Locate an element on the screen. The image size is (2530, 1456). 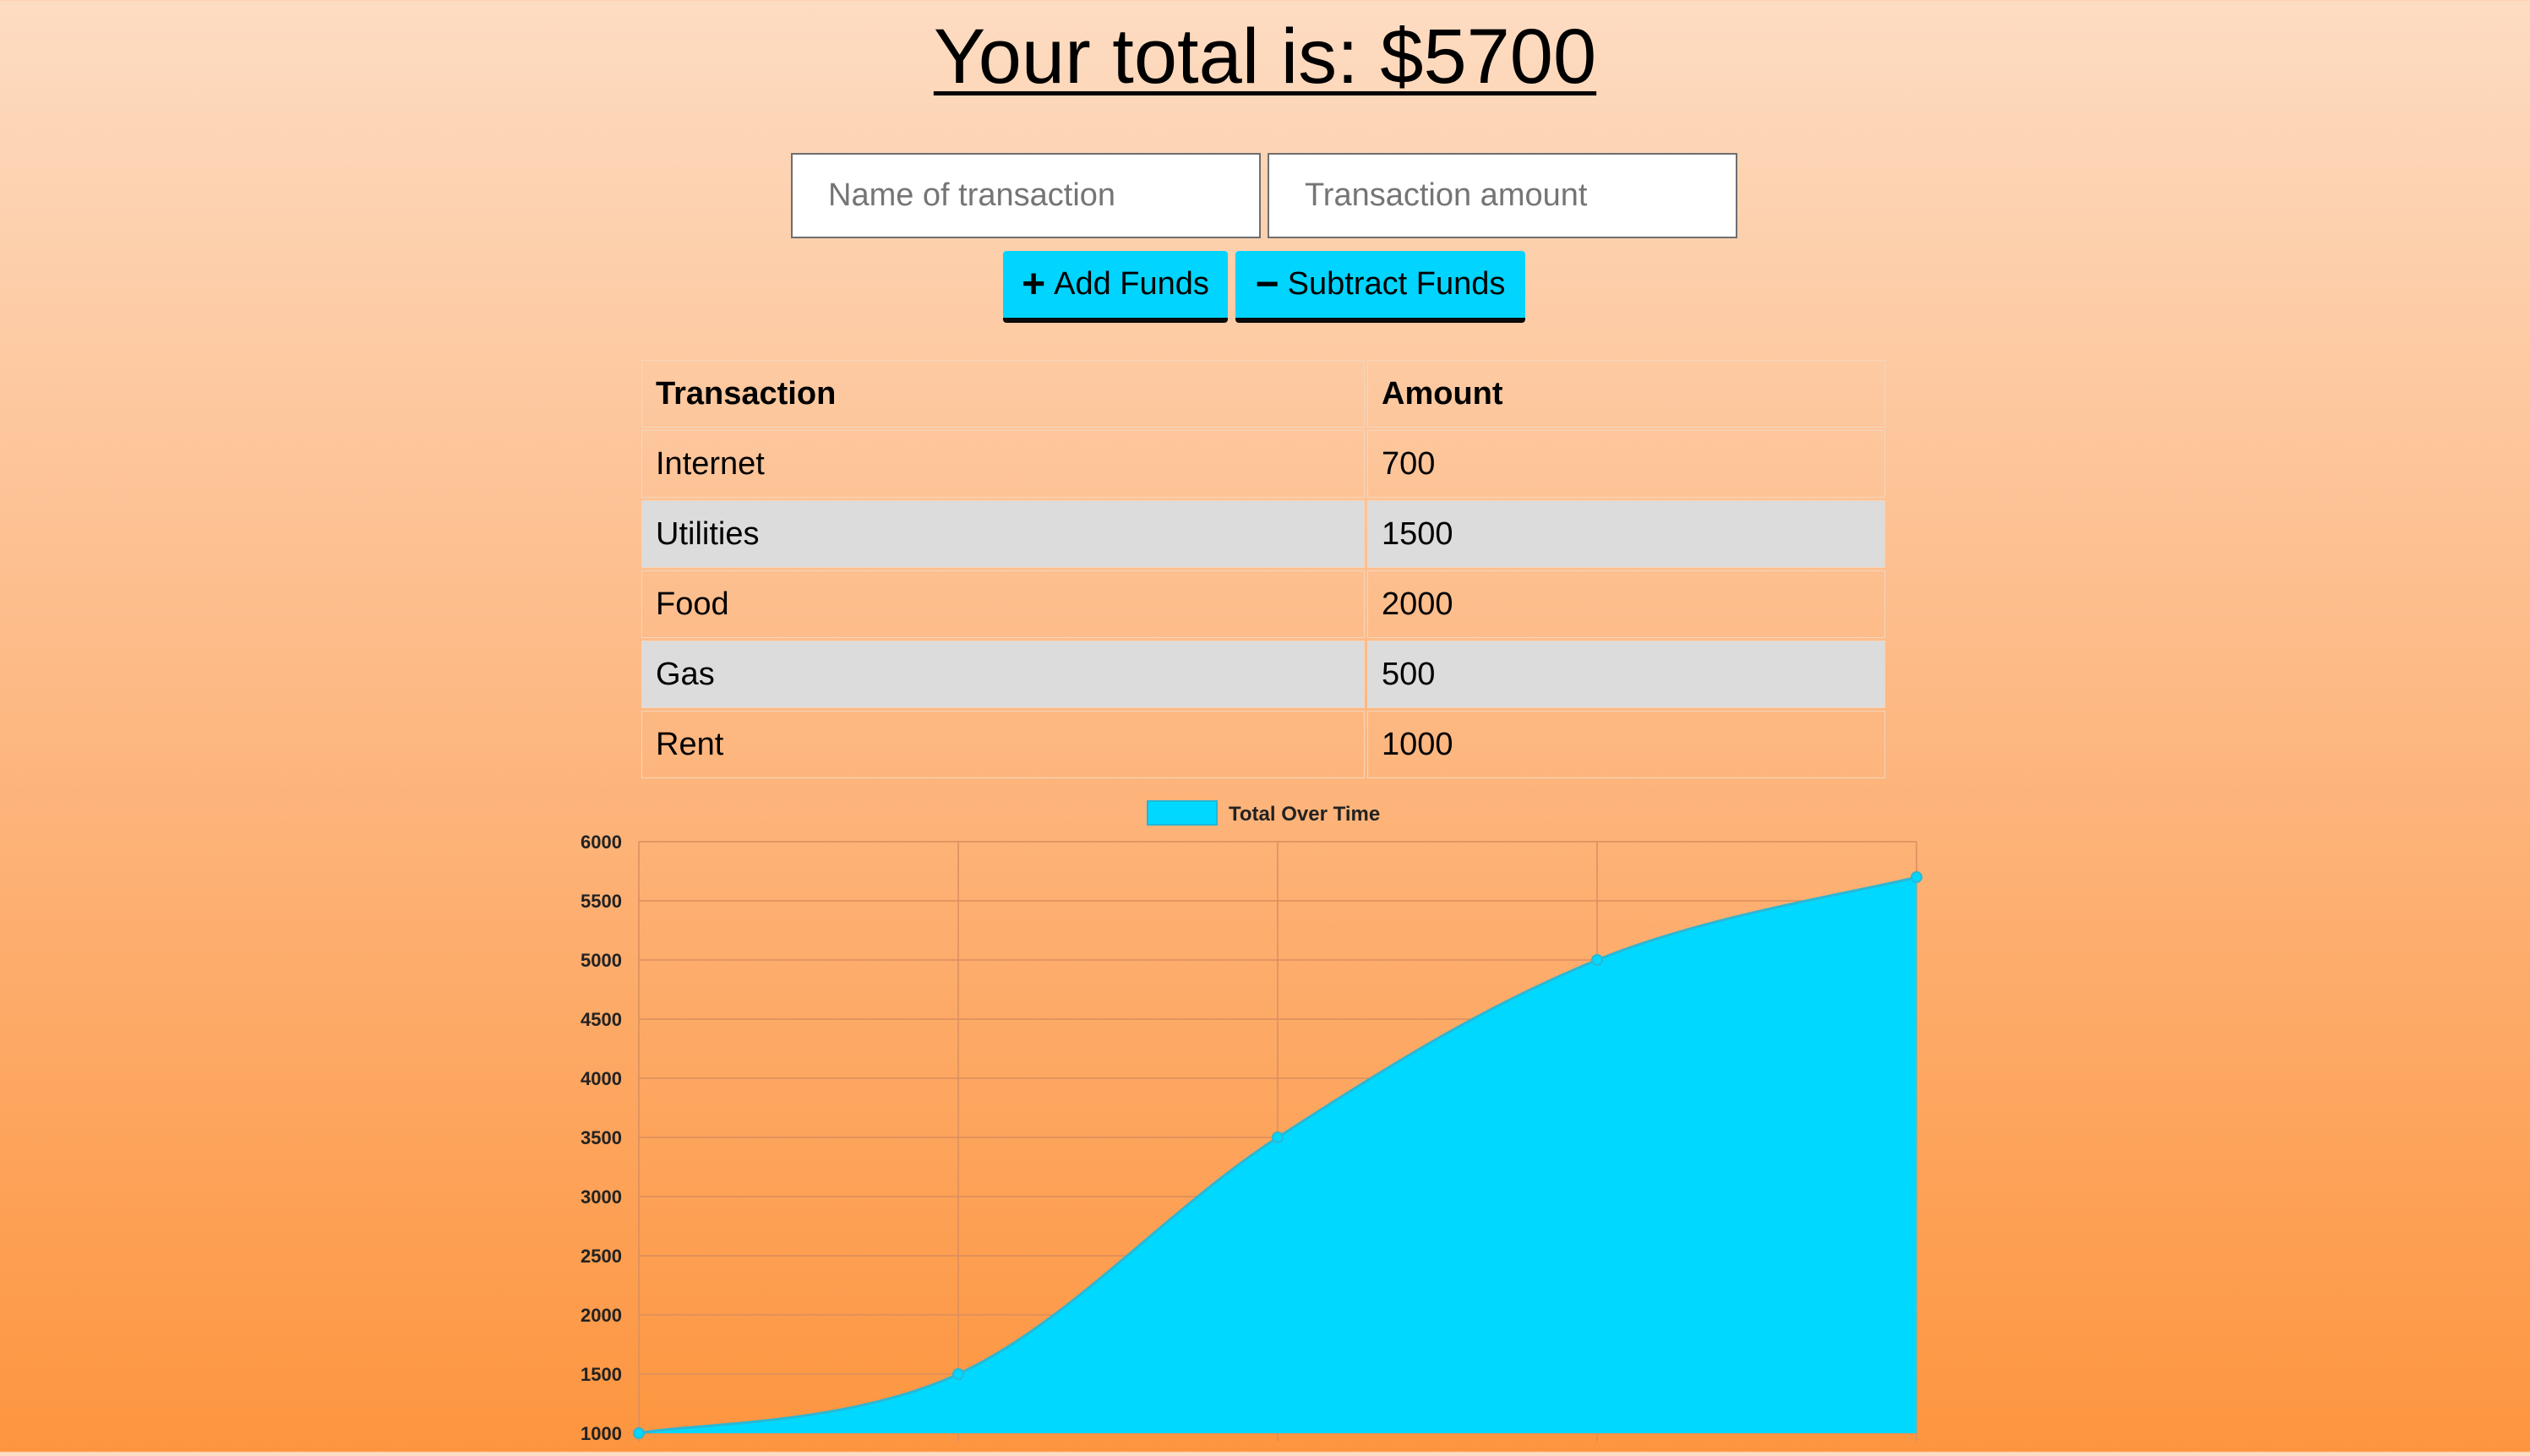
total-text: Your total is: $5700 is located at coordinates (1265, 57).